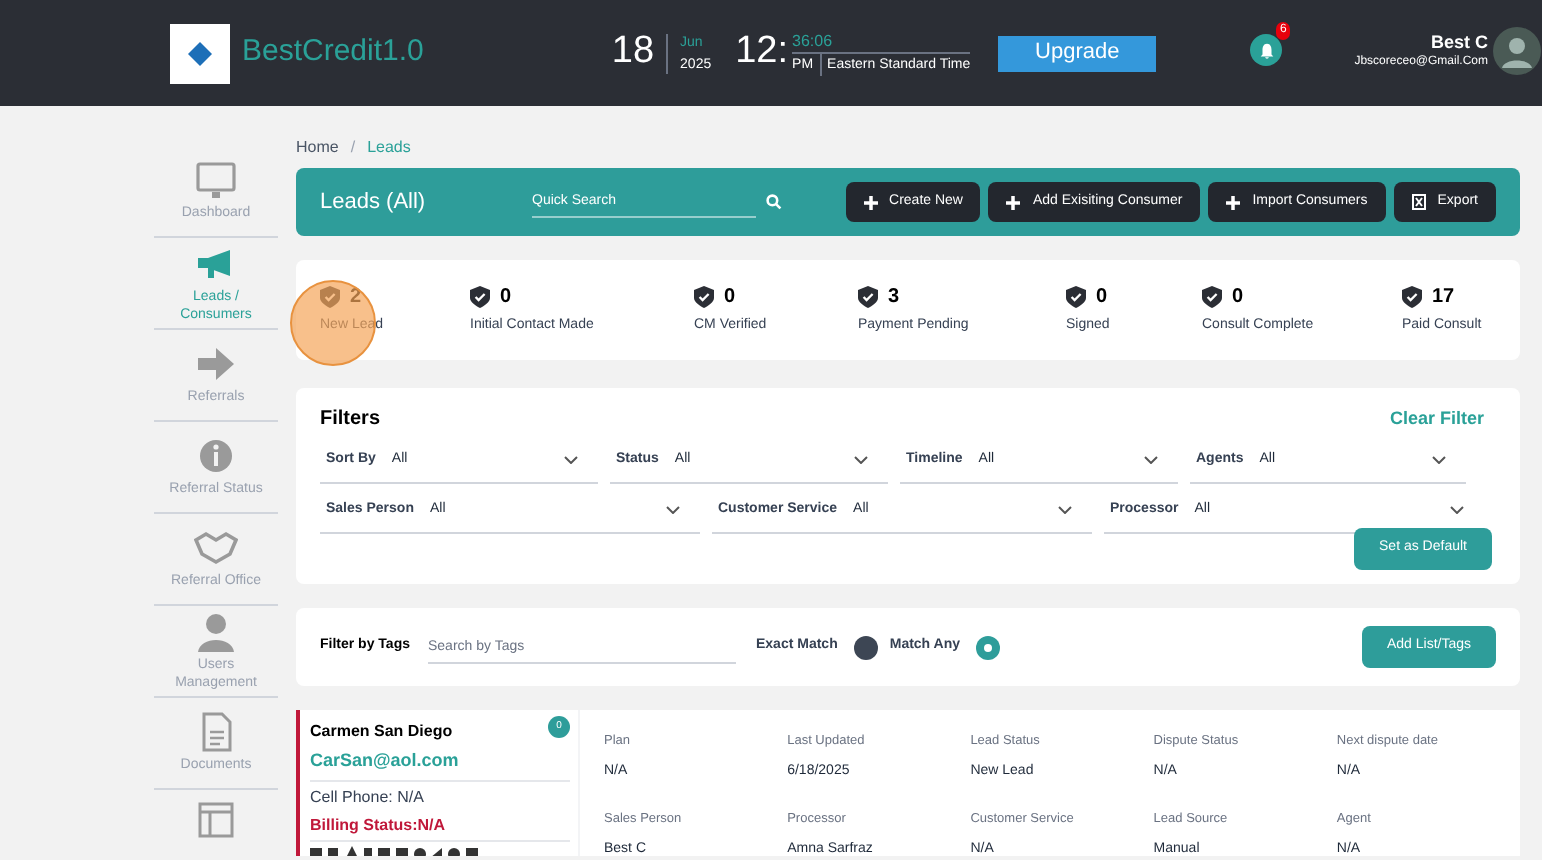  What do you see at coordinates (894, 298) in the screenshot?
I see `stat-count: 3` at bounding box center [894, 298].